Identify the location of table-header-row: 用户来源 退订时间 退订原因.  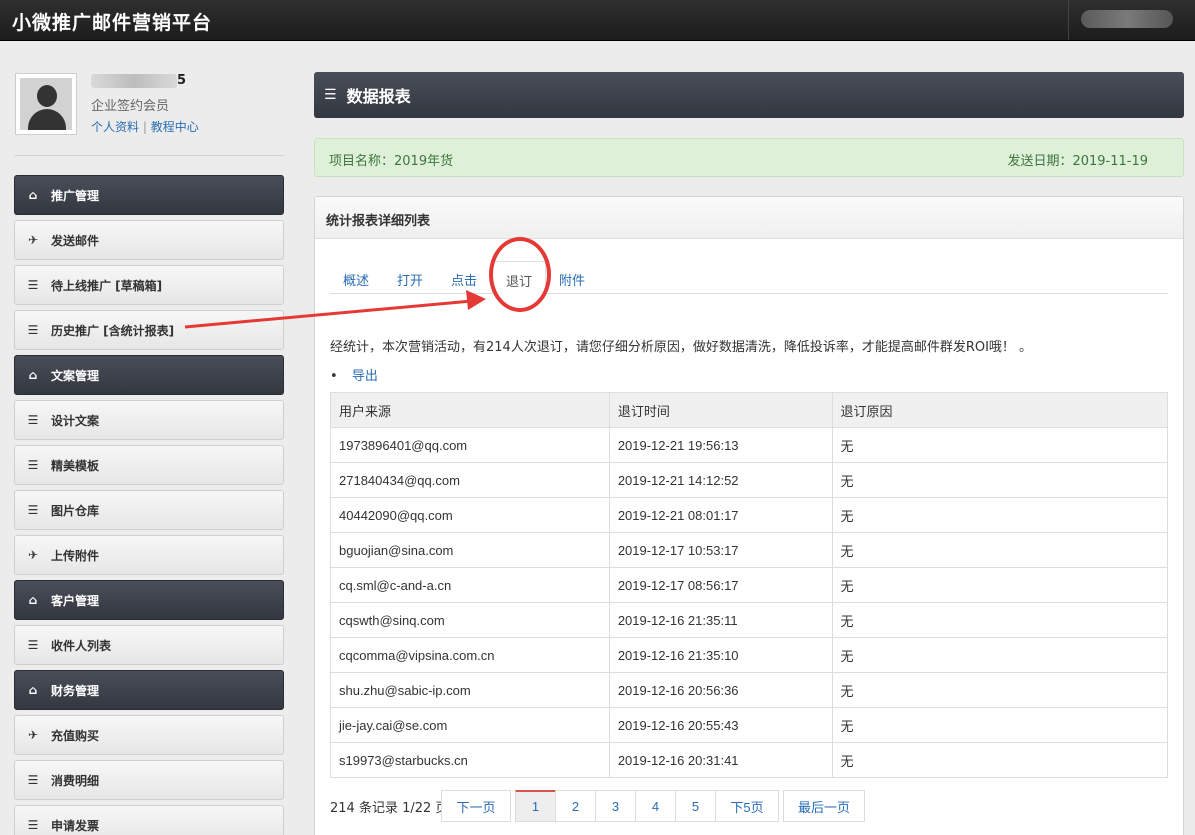
(749, 410).